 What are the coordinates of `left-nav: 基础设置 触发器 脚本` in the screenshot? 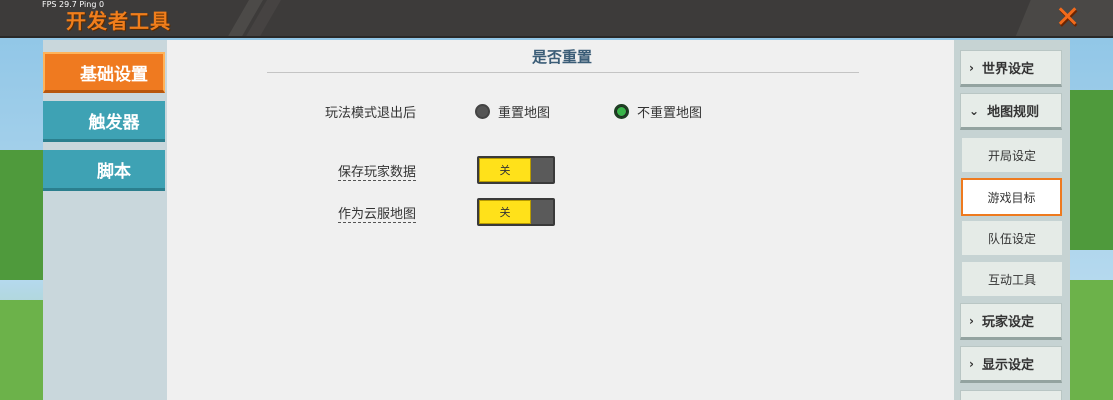 It's located at (105, 220).